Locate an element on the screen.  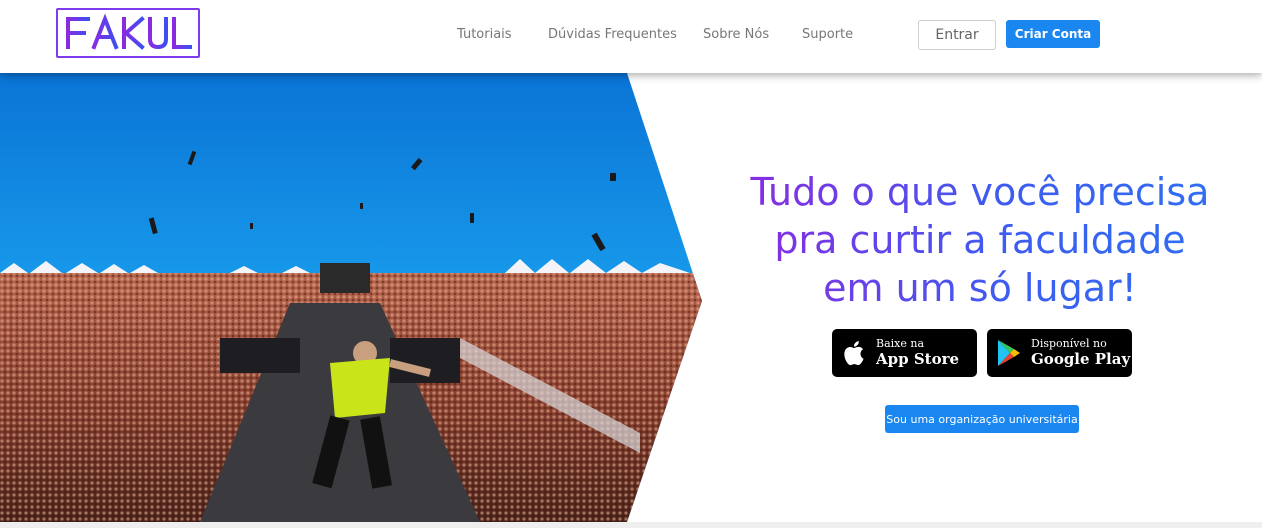
bottom-divider is located at coordinates (631, 525).